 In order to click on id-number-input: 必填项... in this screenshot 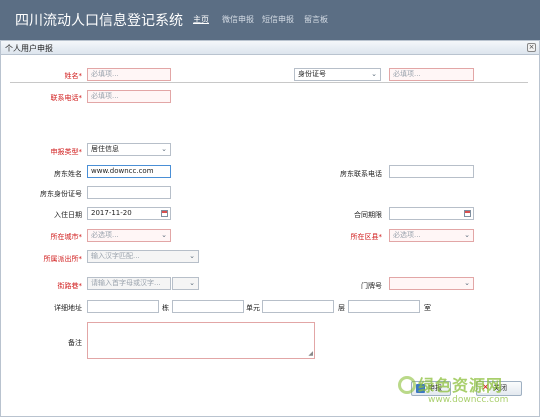, I will do `click(431, 74)`.